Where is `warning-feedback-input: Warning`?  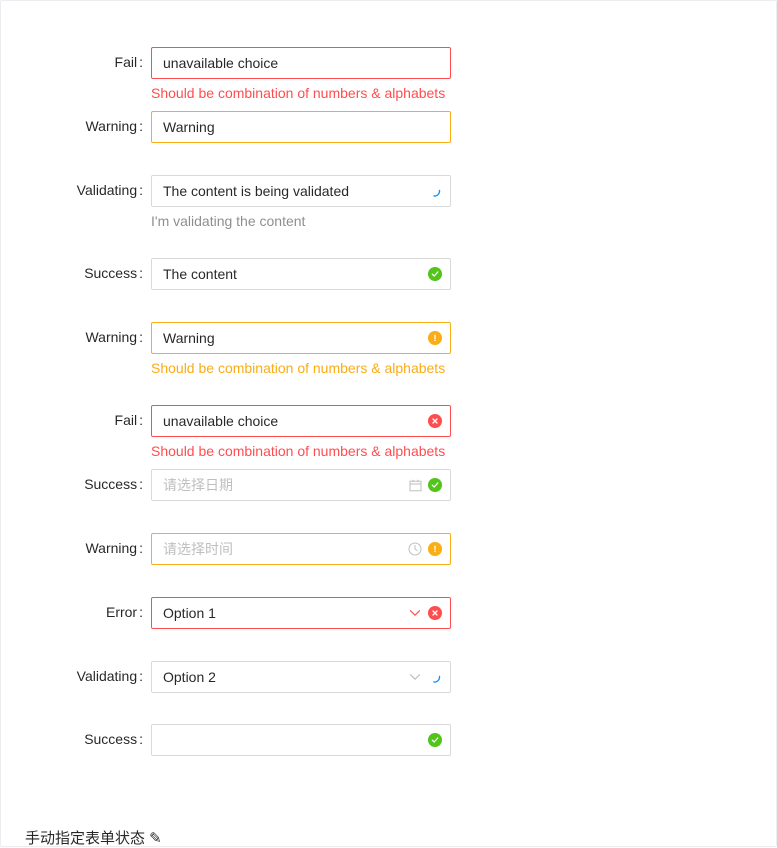
warning-feedback-input: Warning is located at coordinates (301, 338).